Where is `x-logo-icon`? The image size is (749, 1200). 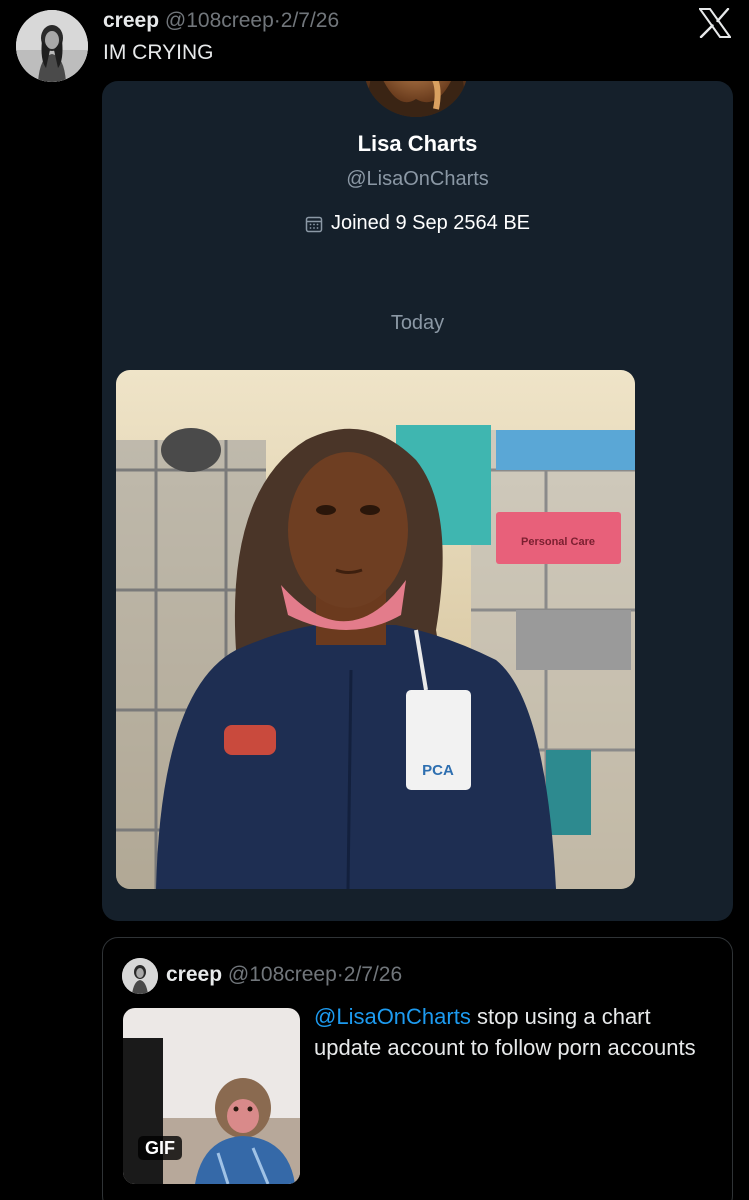
x-logo-icon is located at coordinates (715, 23).